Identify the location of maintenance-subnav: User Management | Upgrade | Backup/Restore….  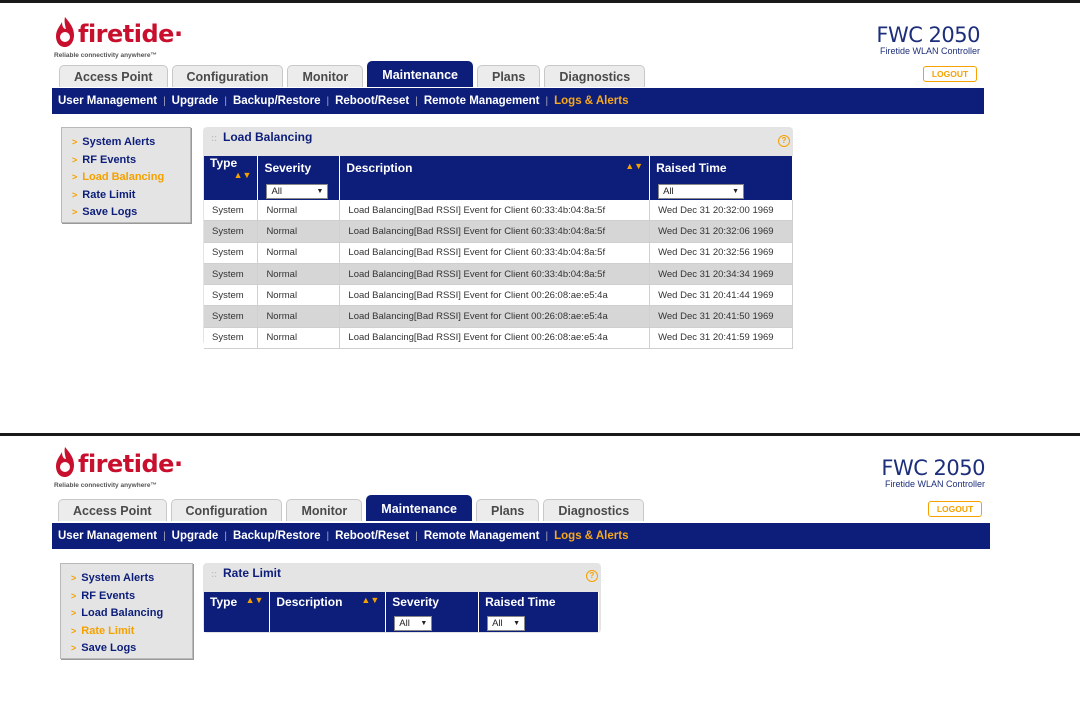
(518, 101).